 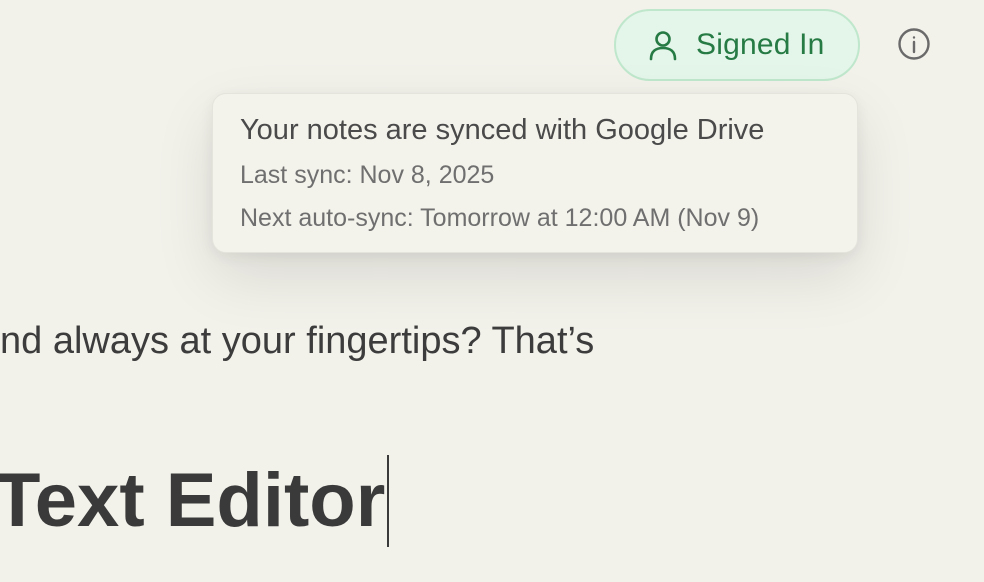 What do you see at coordinates (367, 175) in the screenshot?
I see `last-sync-text: Last sync: Nov 8, 2025` at bounding box center [367, 175].